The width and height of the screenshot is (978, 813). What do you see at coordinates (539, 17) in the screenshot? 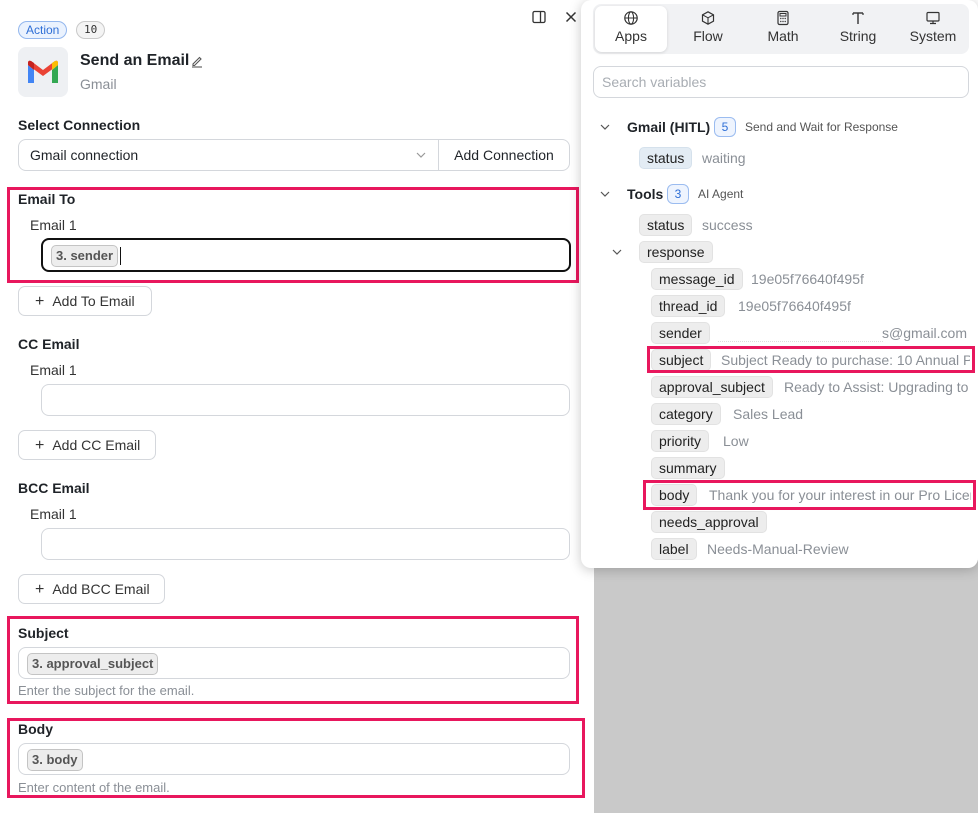
I see `panel-layout-icon` at bounding box center [539, 17].